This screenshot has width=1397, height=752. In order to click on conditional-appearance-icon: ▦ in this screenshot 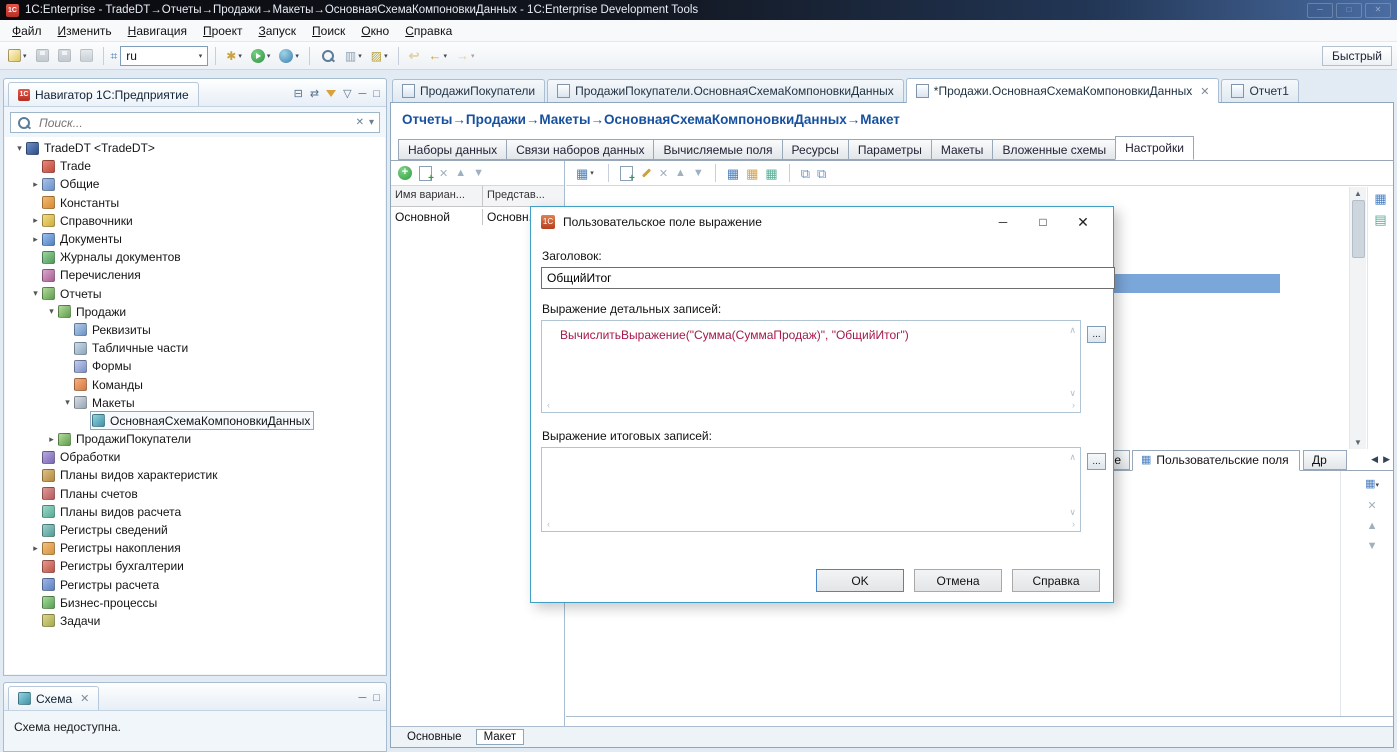, I will do `click(771, 173)`.